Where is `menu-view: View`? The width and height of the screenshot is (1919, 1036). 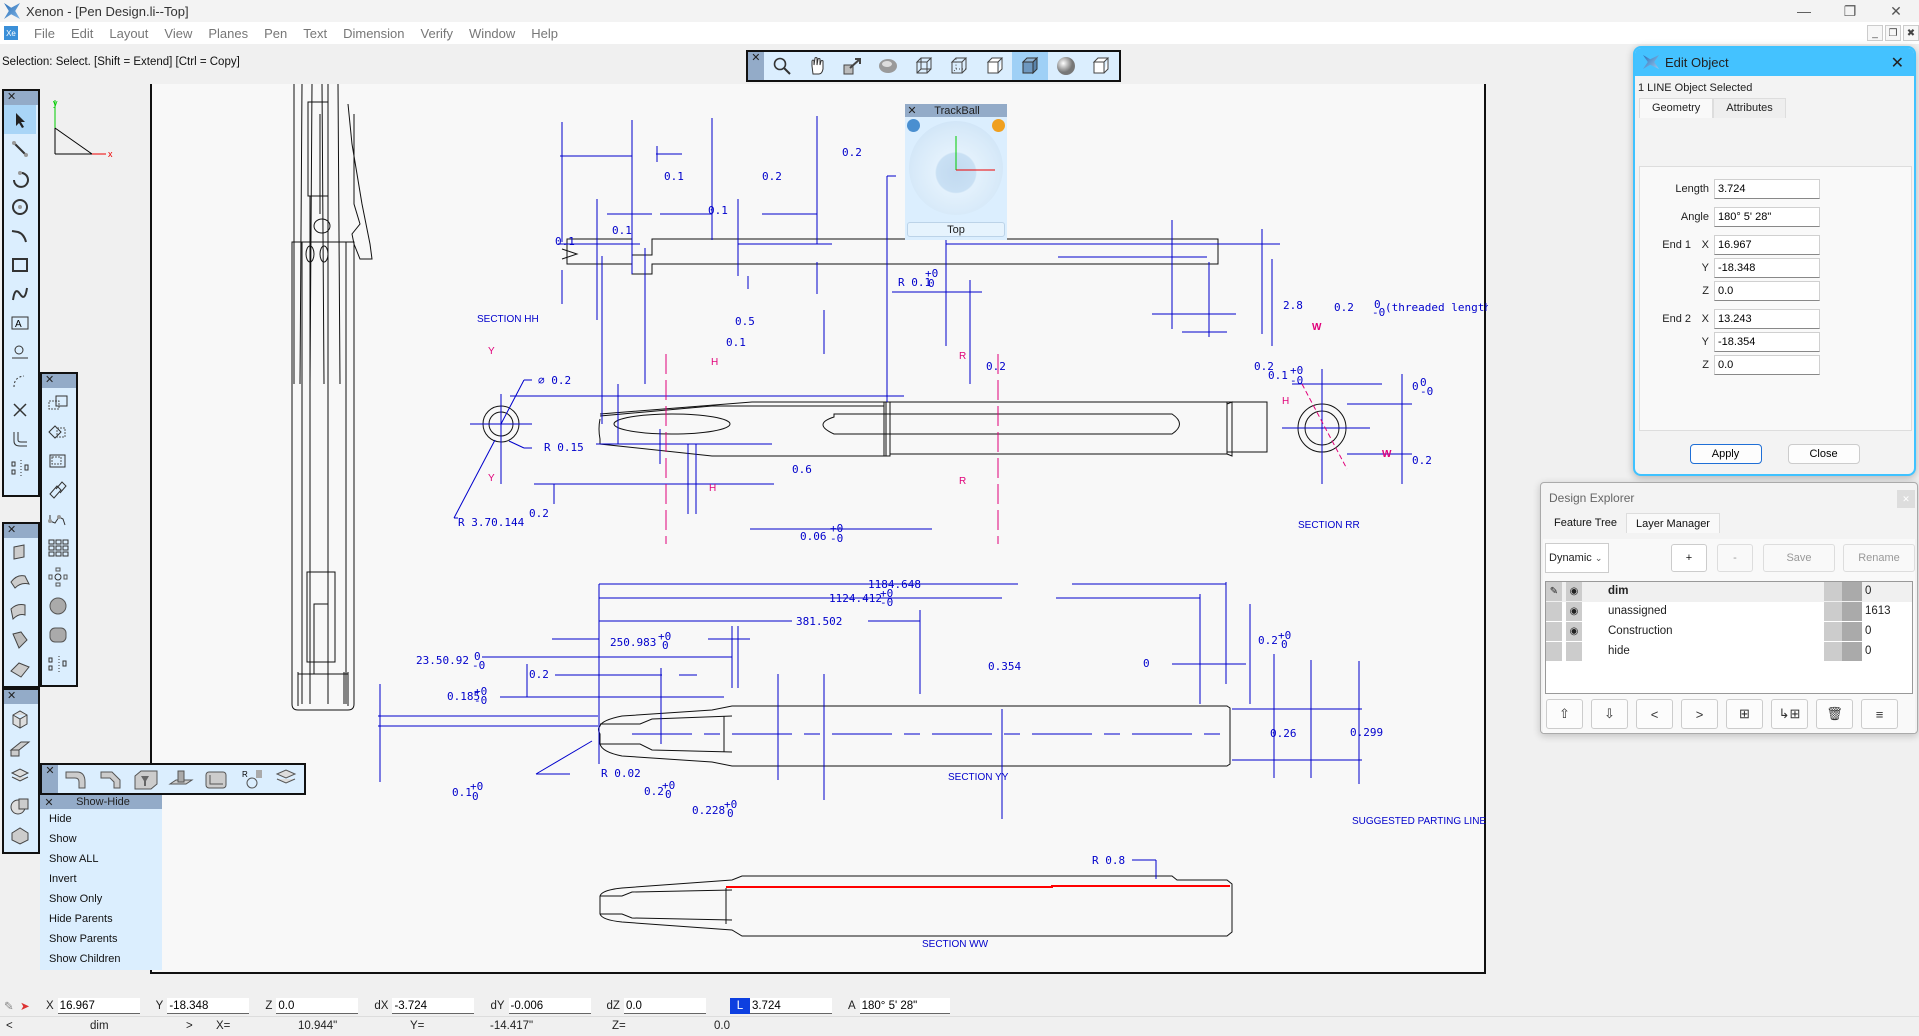
menu-view: View is located at coordinates (178, 33).